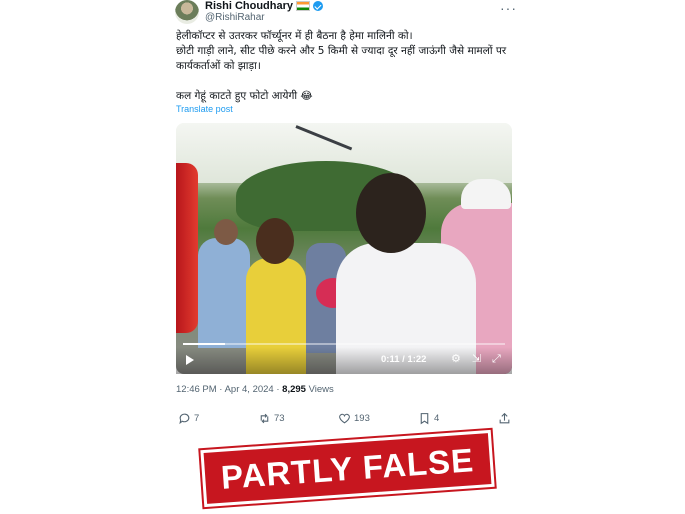 This screenshot has height=514, width=685. What do you see at coordinates (184, 419) in the screenshot?
I see `reply-icon` at bounding box center [184, 419].